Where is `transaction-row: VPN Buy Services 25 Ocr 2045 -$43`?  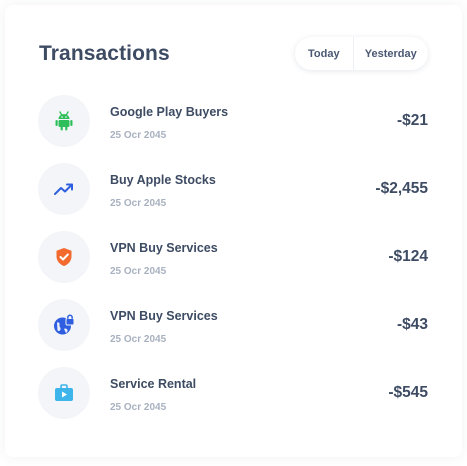
transaction-row: VPN Buy Services 25 Ocr 2045 -$43 is located at coordinates (233, 326).